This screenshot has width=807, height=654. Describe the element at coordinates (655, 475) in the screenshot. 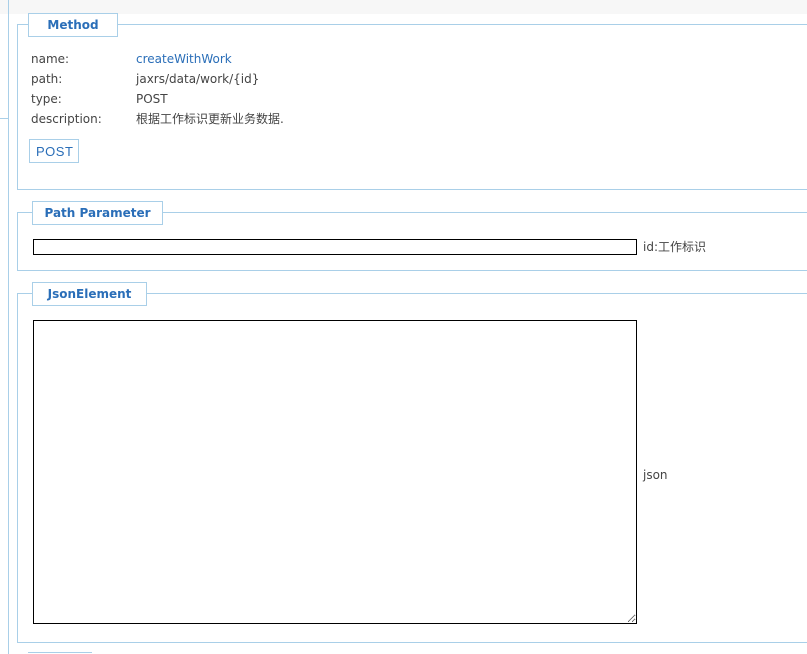

I see `json-param-label: json` at that location.